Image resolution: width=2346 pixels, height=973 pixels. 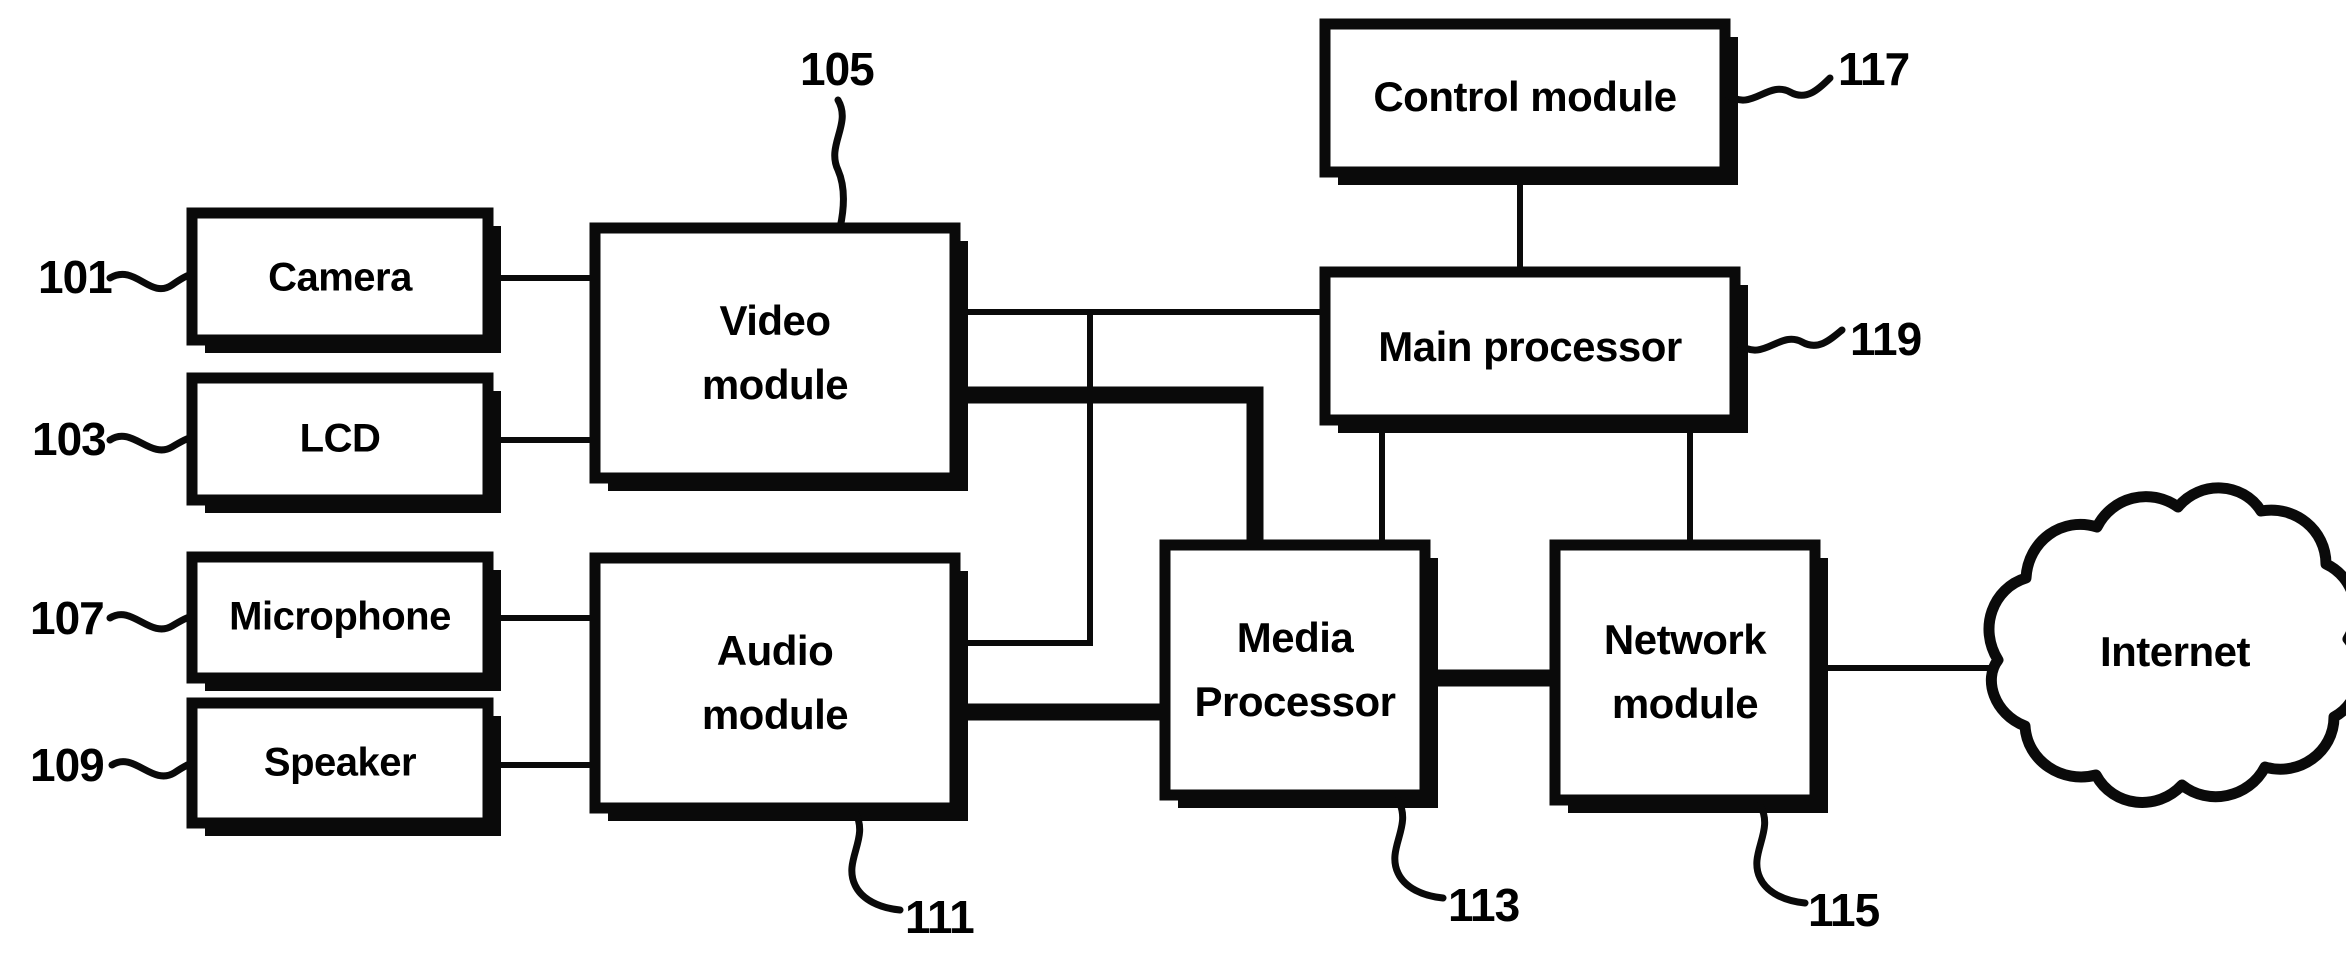 I want to click on video-module-label-line1: Video, so click(x=774, y=320).